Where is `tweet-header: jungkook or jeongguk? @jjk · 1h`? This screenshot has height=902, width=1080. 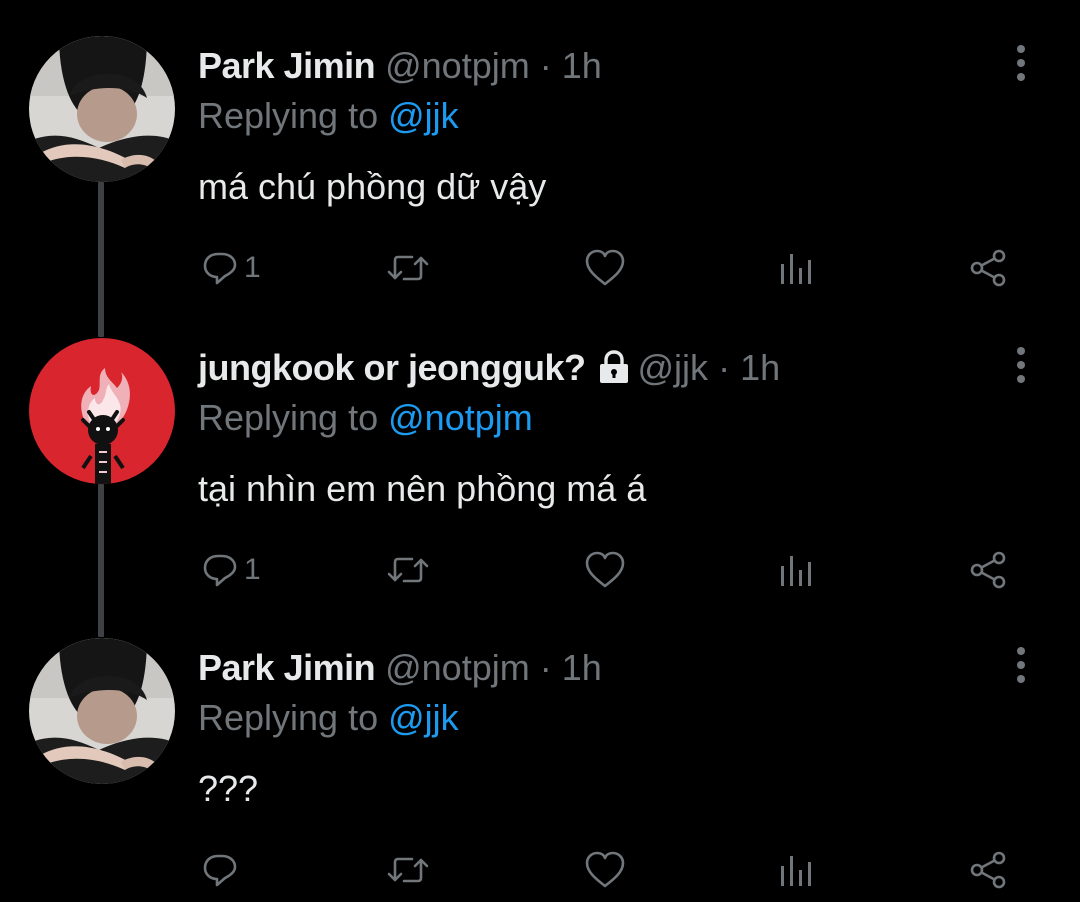 tweet-header: jungkook or jeongguk? @jjk · 1h is located at coordinates (489, 368).